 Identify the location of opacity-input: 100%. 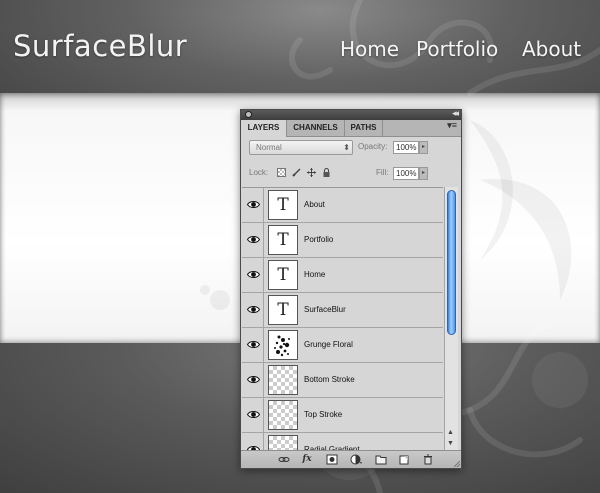
(406, 147).